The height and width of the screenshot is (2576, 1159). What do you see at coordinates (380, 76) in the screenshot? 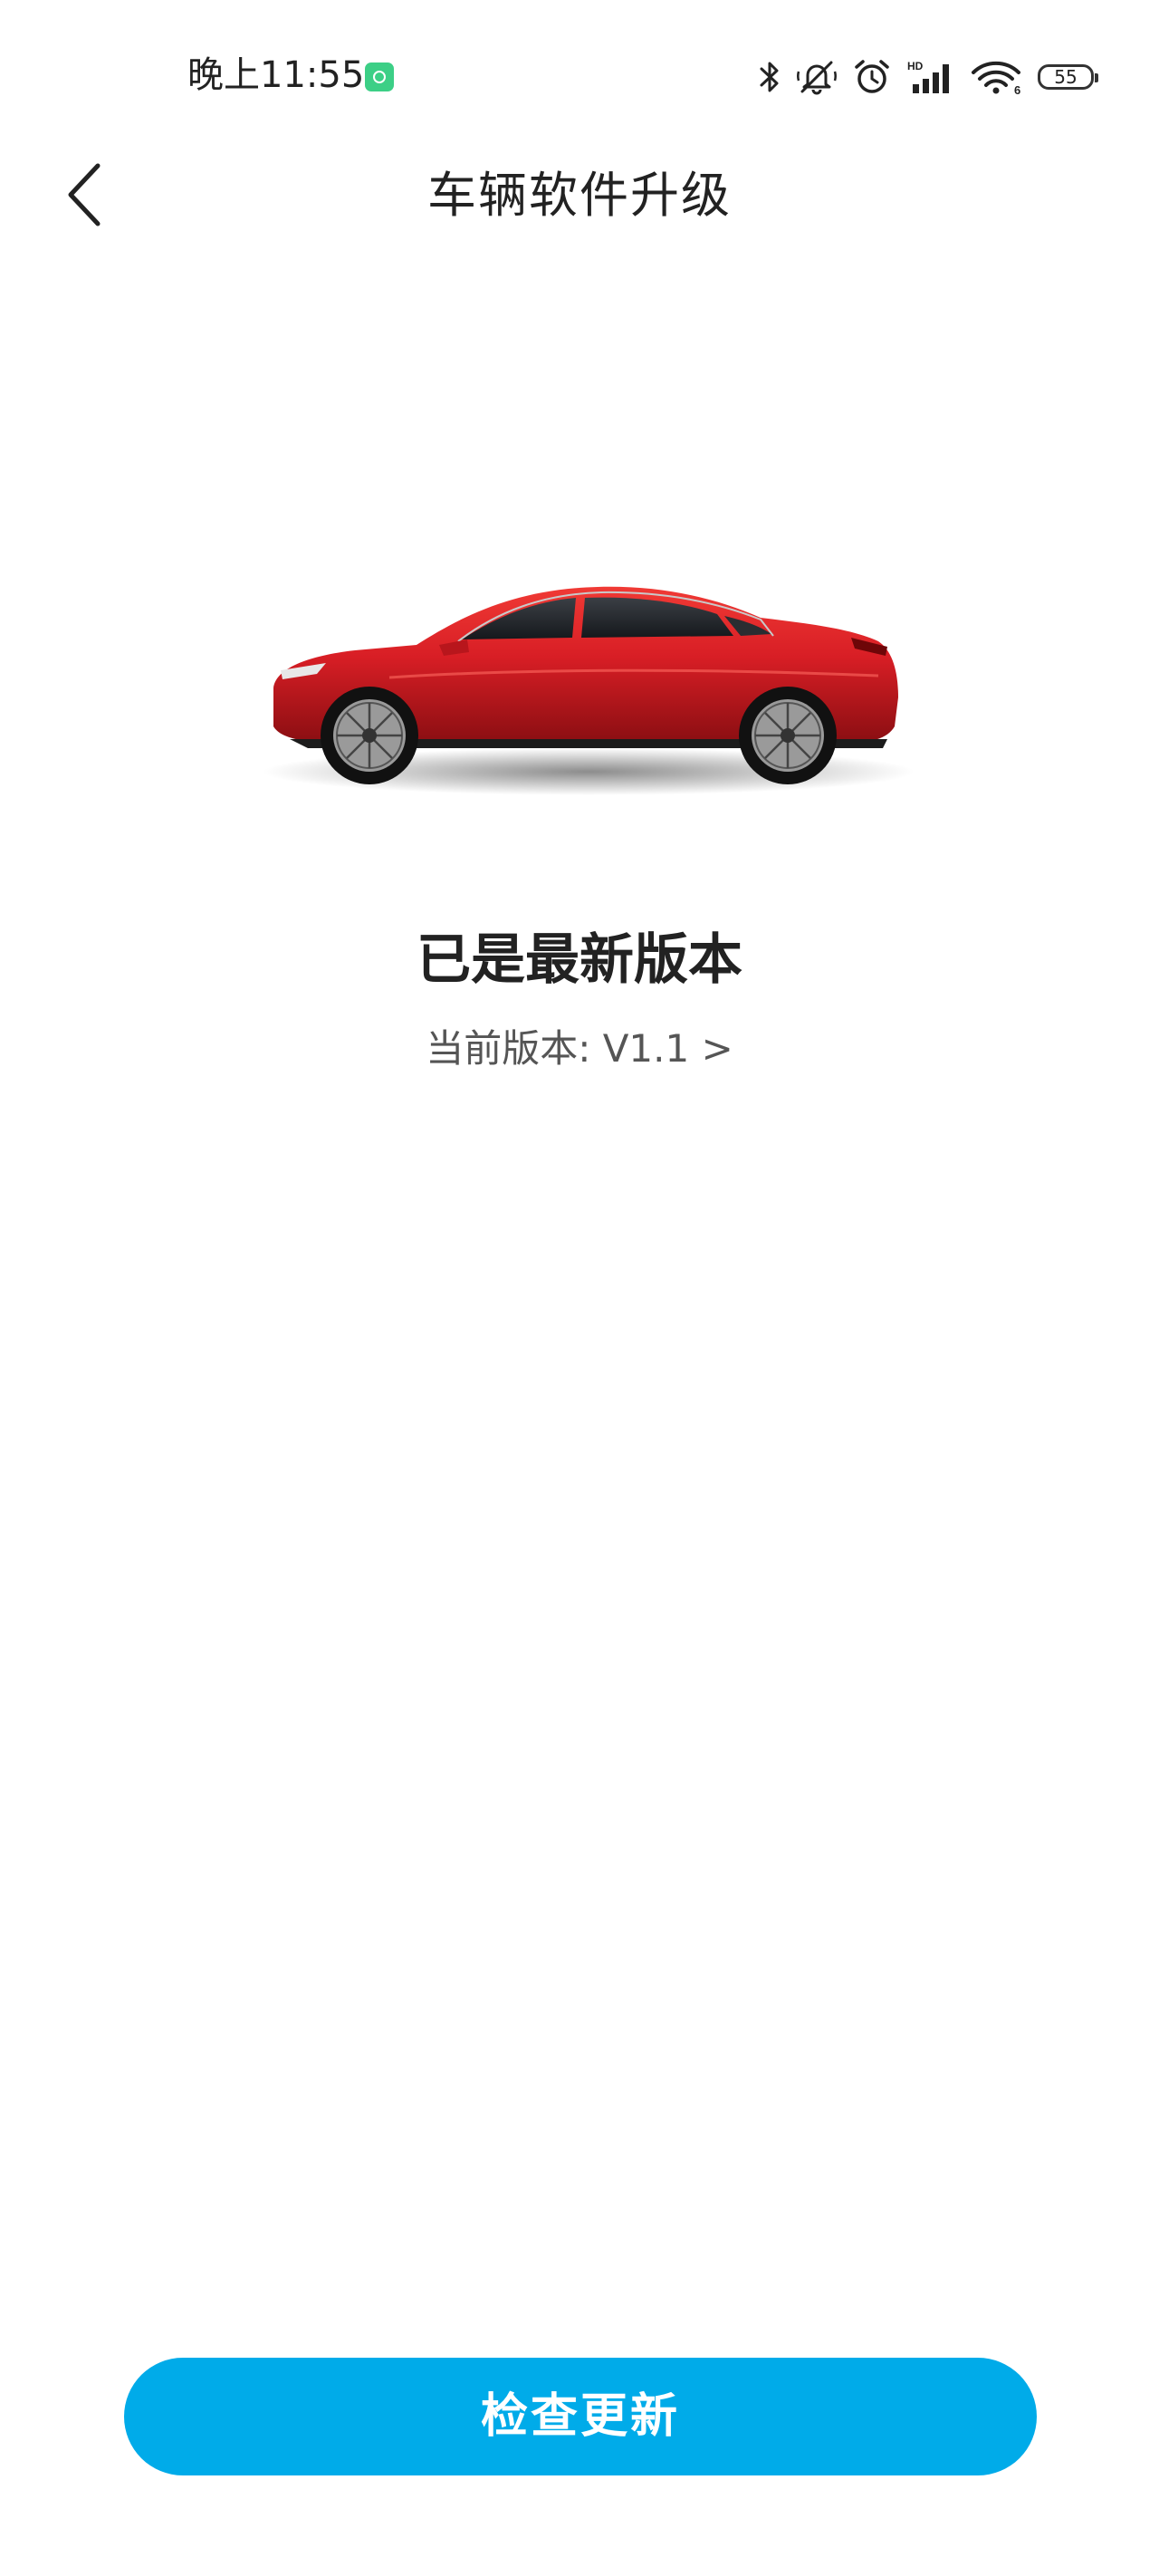
I see `app-notification-icon` at bounding box center [380, 76].